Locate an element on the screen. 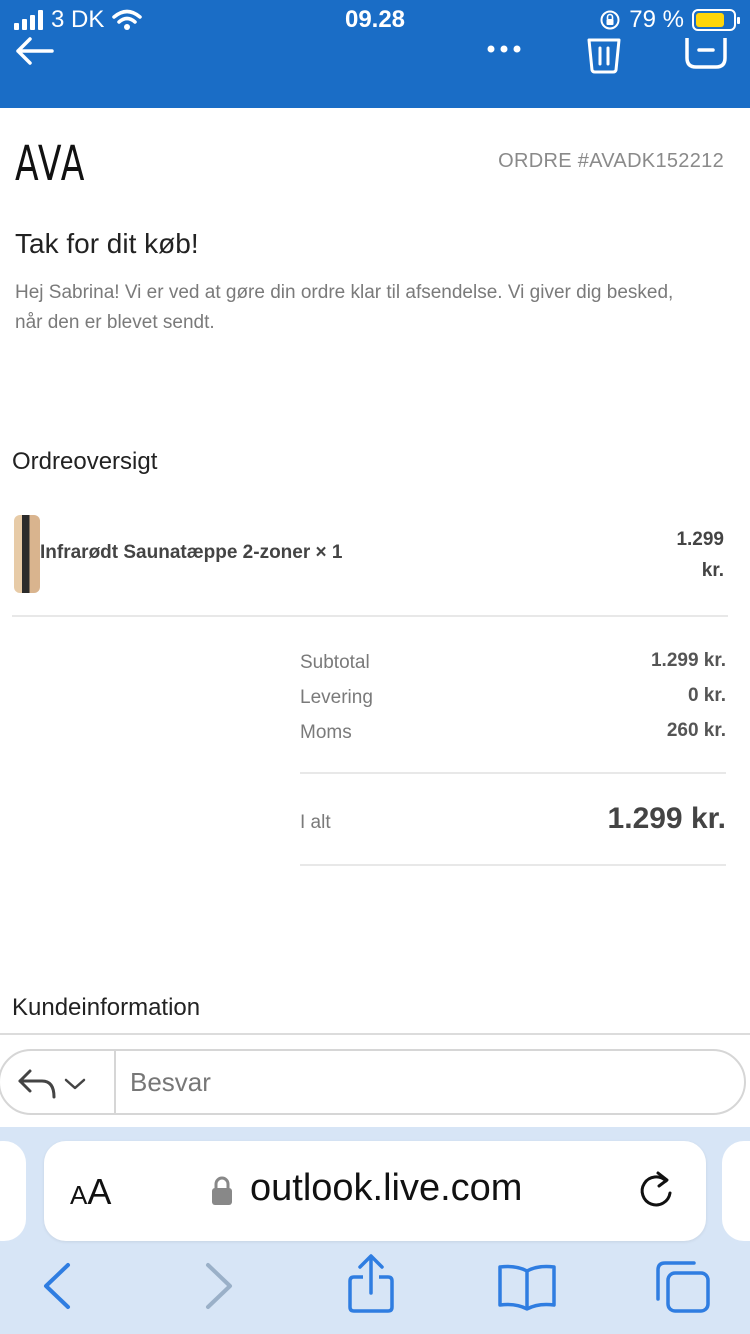 The width and height of the screenshot is (750, 1334). product-price-amount: 1.299 is located at coordinates (700, 539).